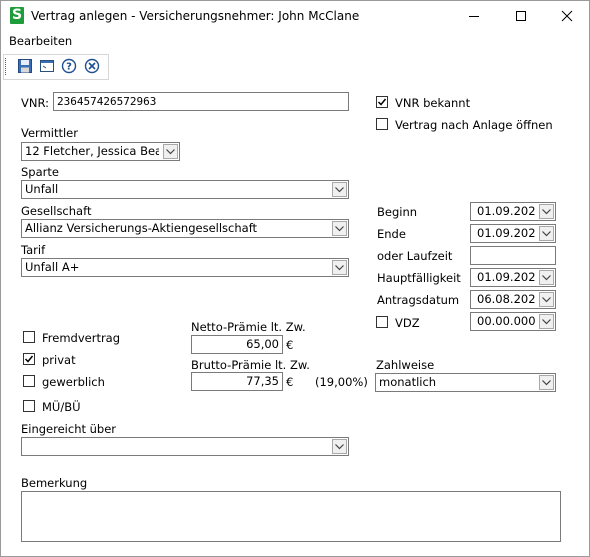 This screenshot has width=590, height=557. Describe the element at coordinates (185, 267) in the screenshot. I see `tarif-select: Unfall A+` at that location.